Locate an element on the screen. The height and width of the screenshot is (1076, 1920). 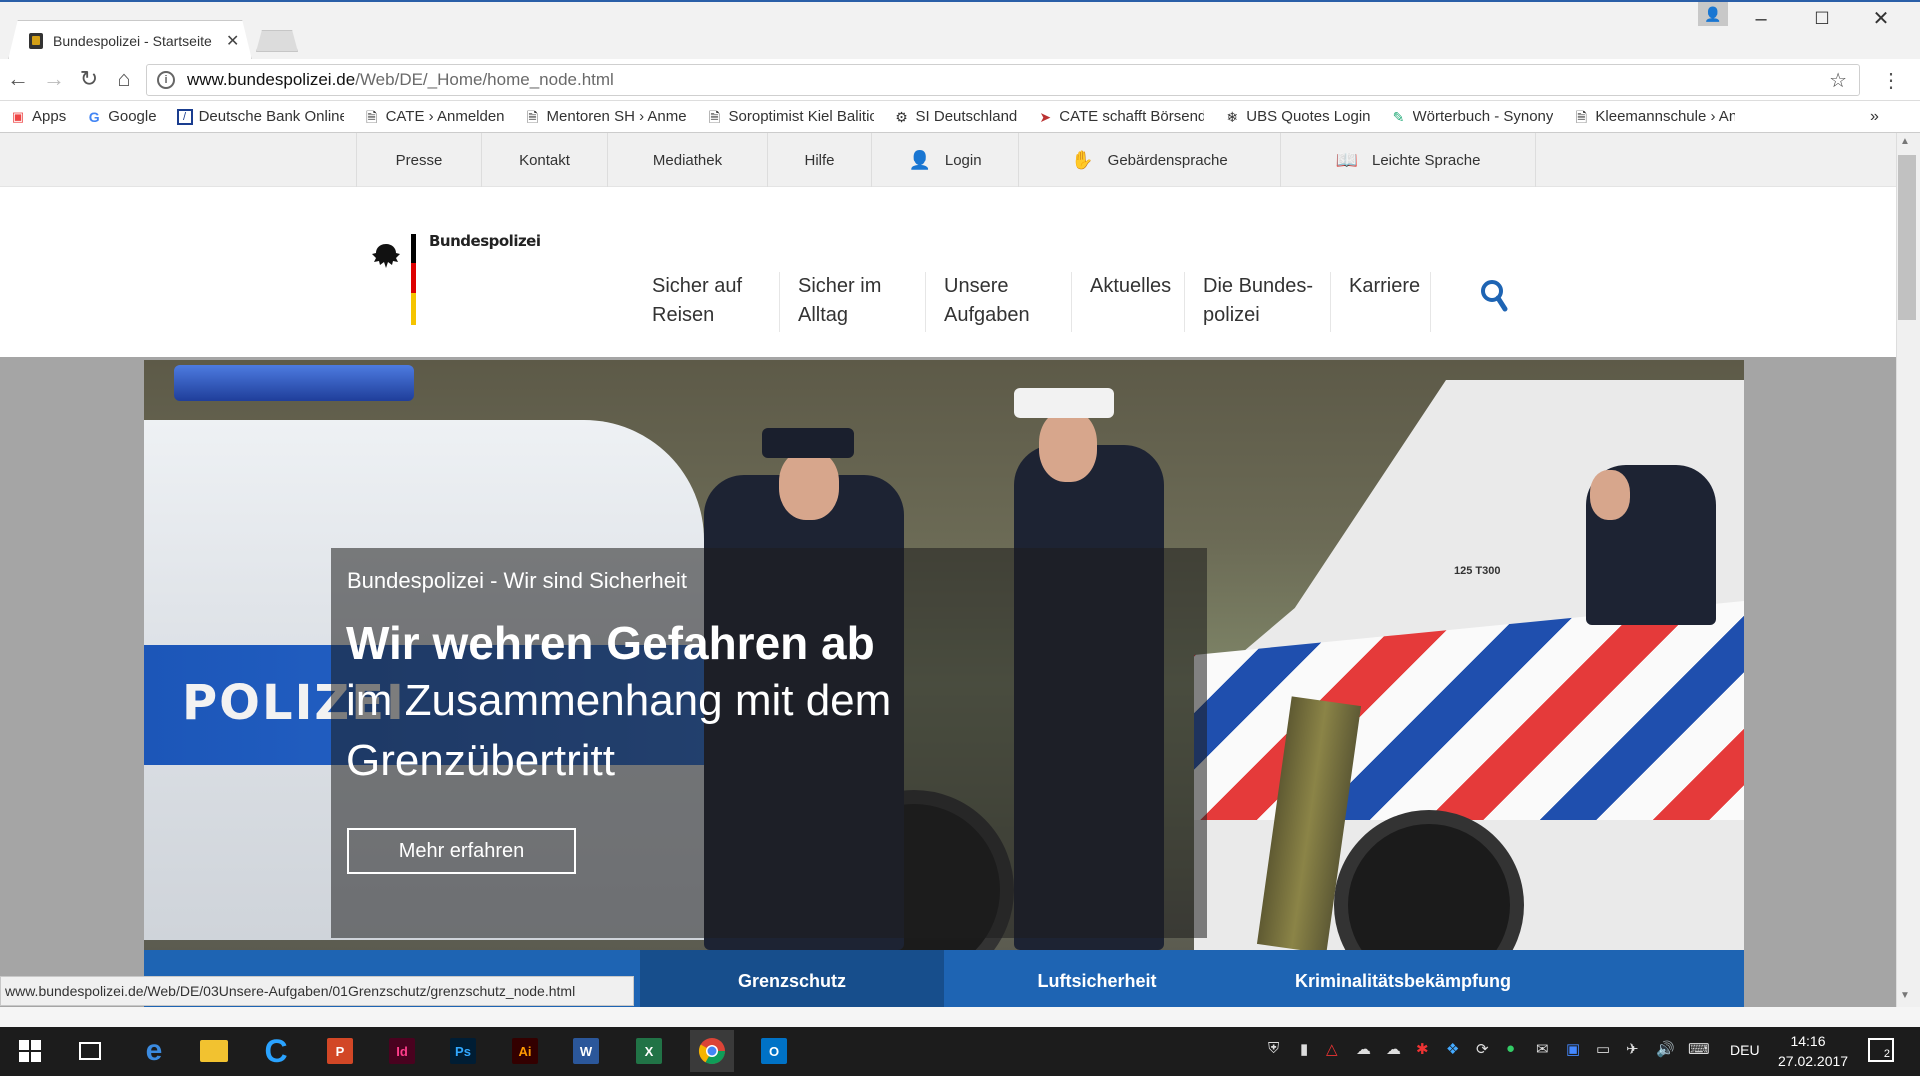
url-domain: www.bundespolizei.de is located at coordinates (271, 79).